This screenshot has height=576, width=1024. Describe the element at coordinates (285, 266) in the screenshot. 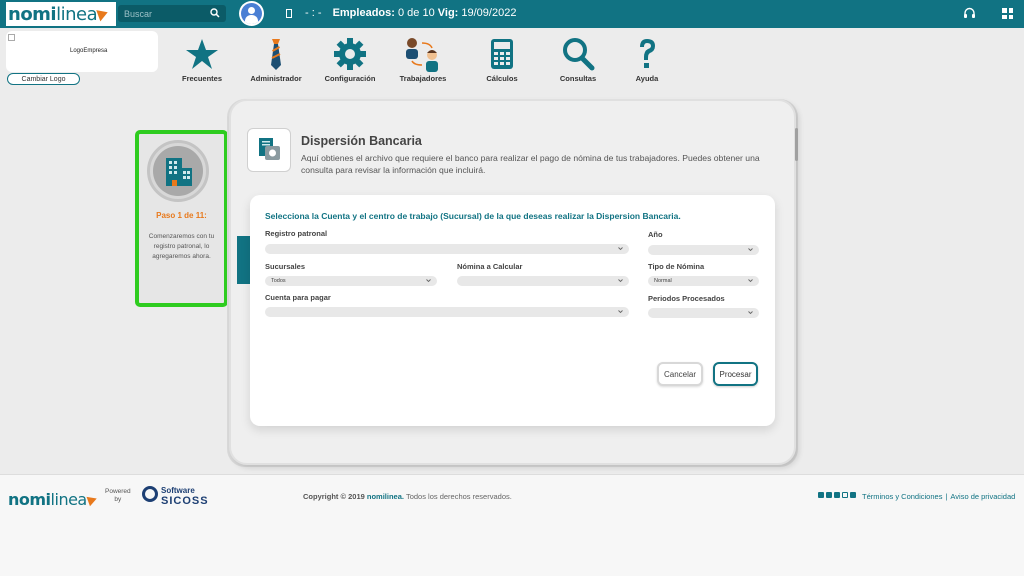

I see `sucursales-label: Sucursales` at that location.